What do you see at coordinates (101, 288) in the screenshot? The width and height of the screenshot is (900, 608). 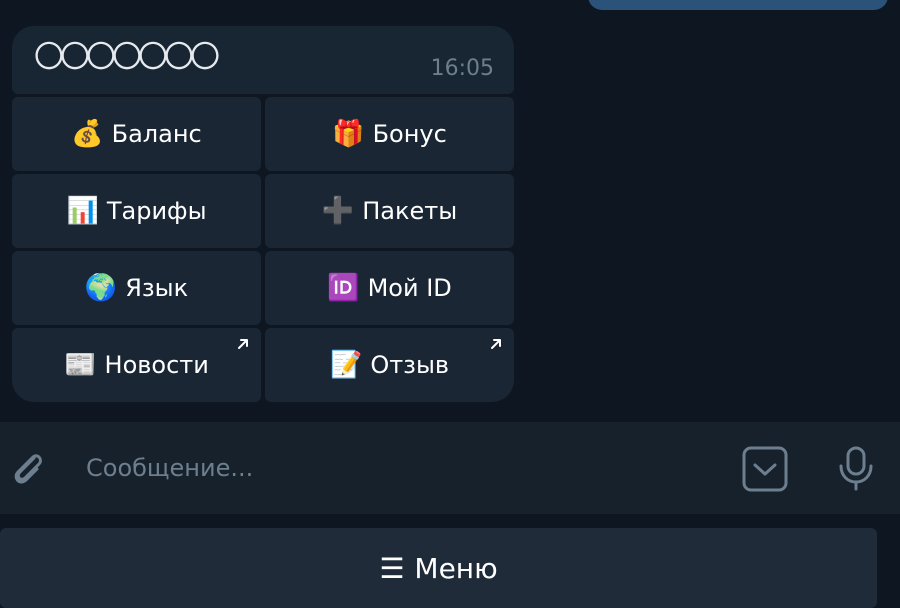 I see `globe-icon: 🌍` at bounding box center [101, 288].